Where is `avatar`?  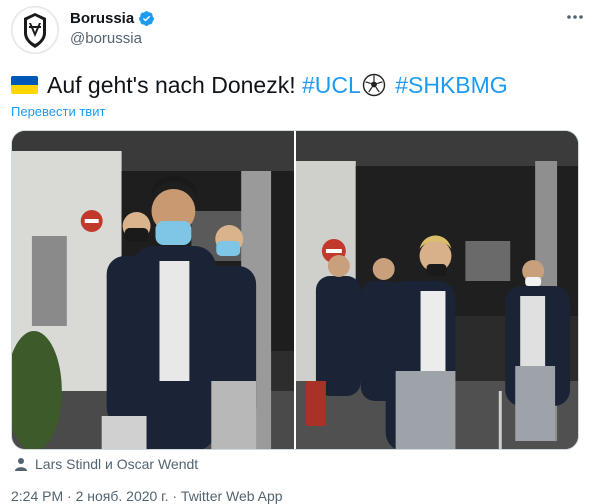 avatar is located at coordinates (35, 30).